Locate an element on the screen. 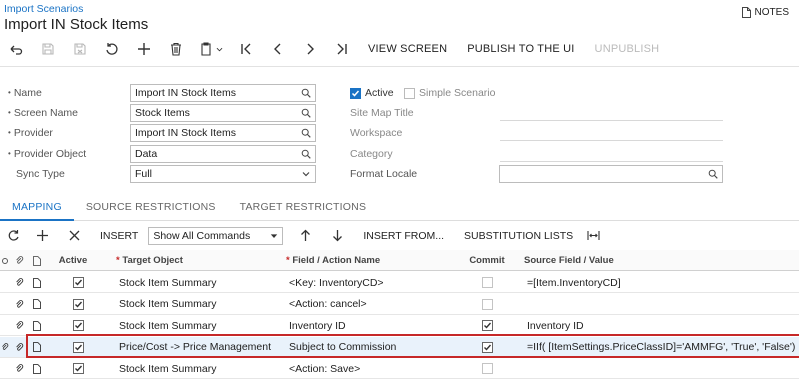  previous-record-button is located at coordinates (278, 49).